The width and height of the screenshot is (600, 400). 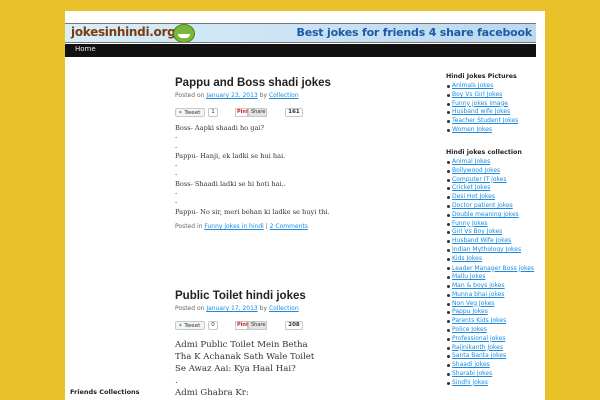 What do you see at coordinates (233, 226) in the screenshot?
I see `category-link: Funny jokes in hindi` at bounding box center [233, 226].